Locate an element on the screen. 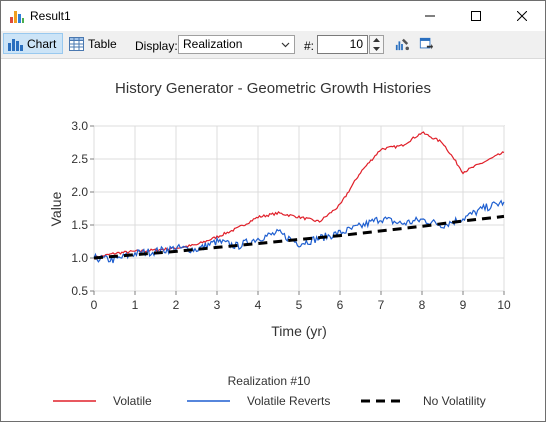 The width and height of the screenshot is (546, 422). export-window-icon is located at coordinates (426, 43).